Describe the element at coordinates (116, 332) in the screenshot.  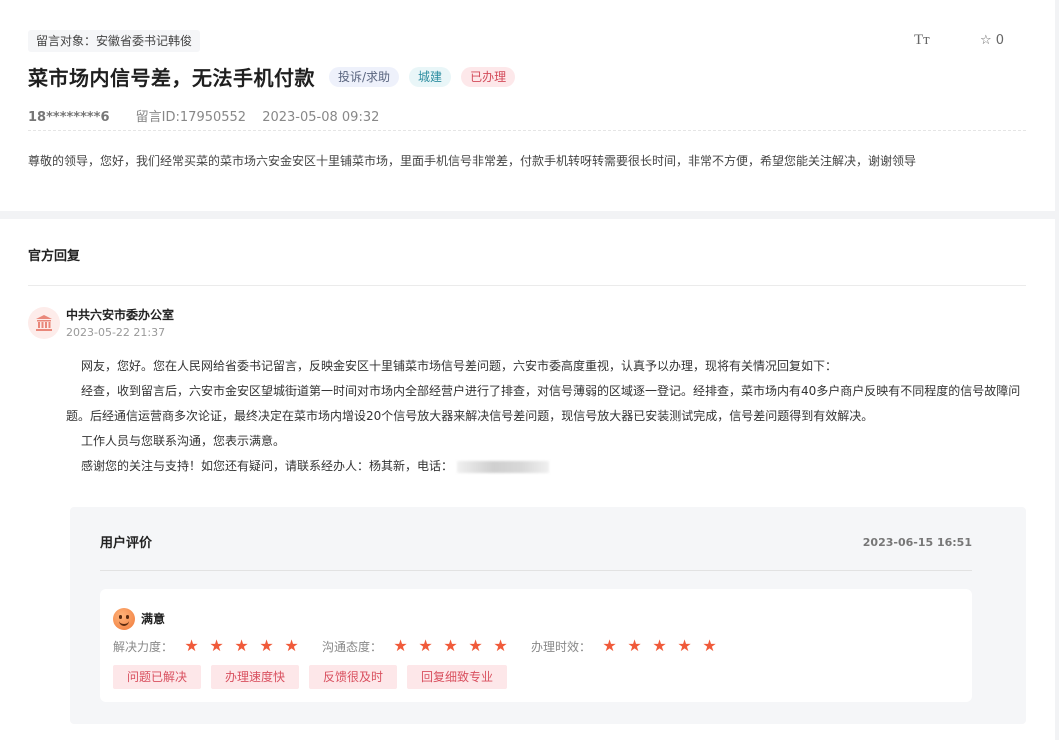
I see `reply-time: 2023-05-22 21:37` at that location.